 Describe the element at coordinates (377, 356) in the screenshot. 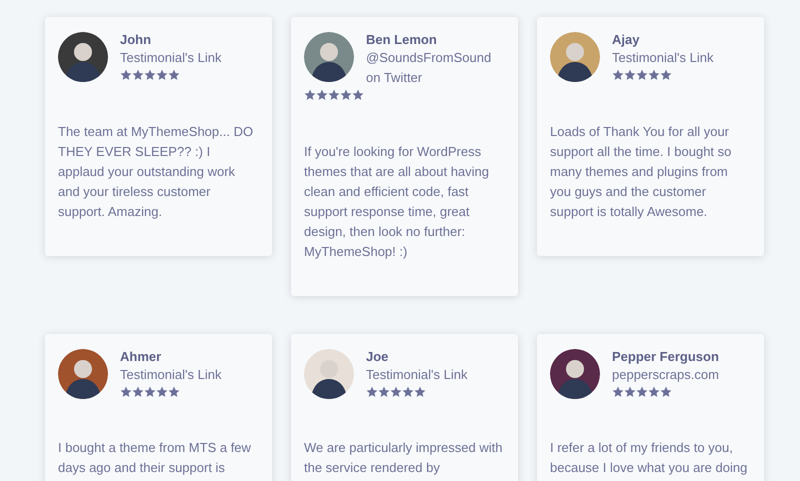

I see `author-name: Joe` at that location.